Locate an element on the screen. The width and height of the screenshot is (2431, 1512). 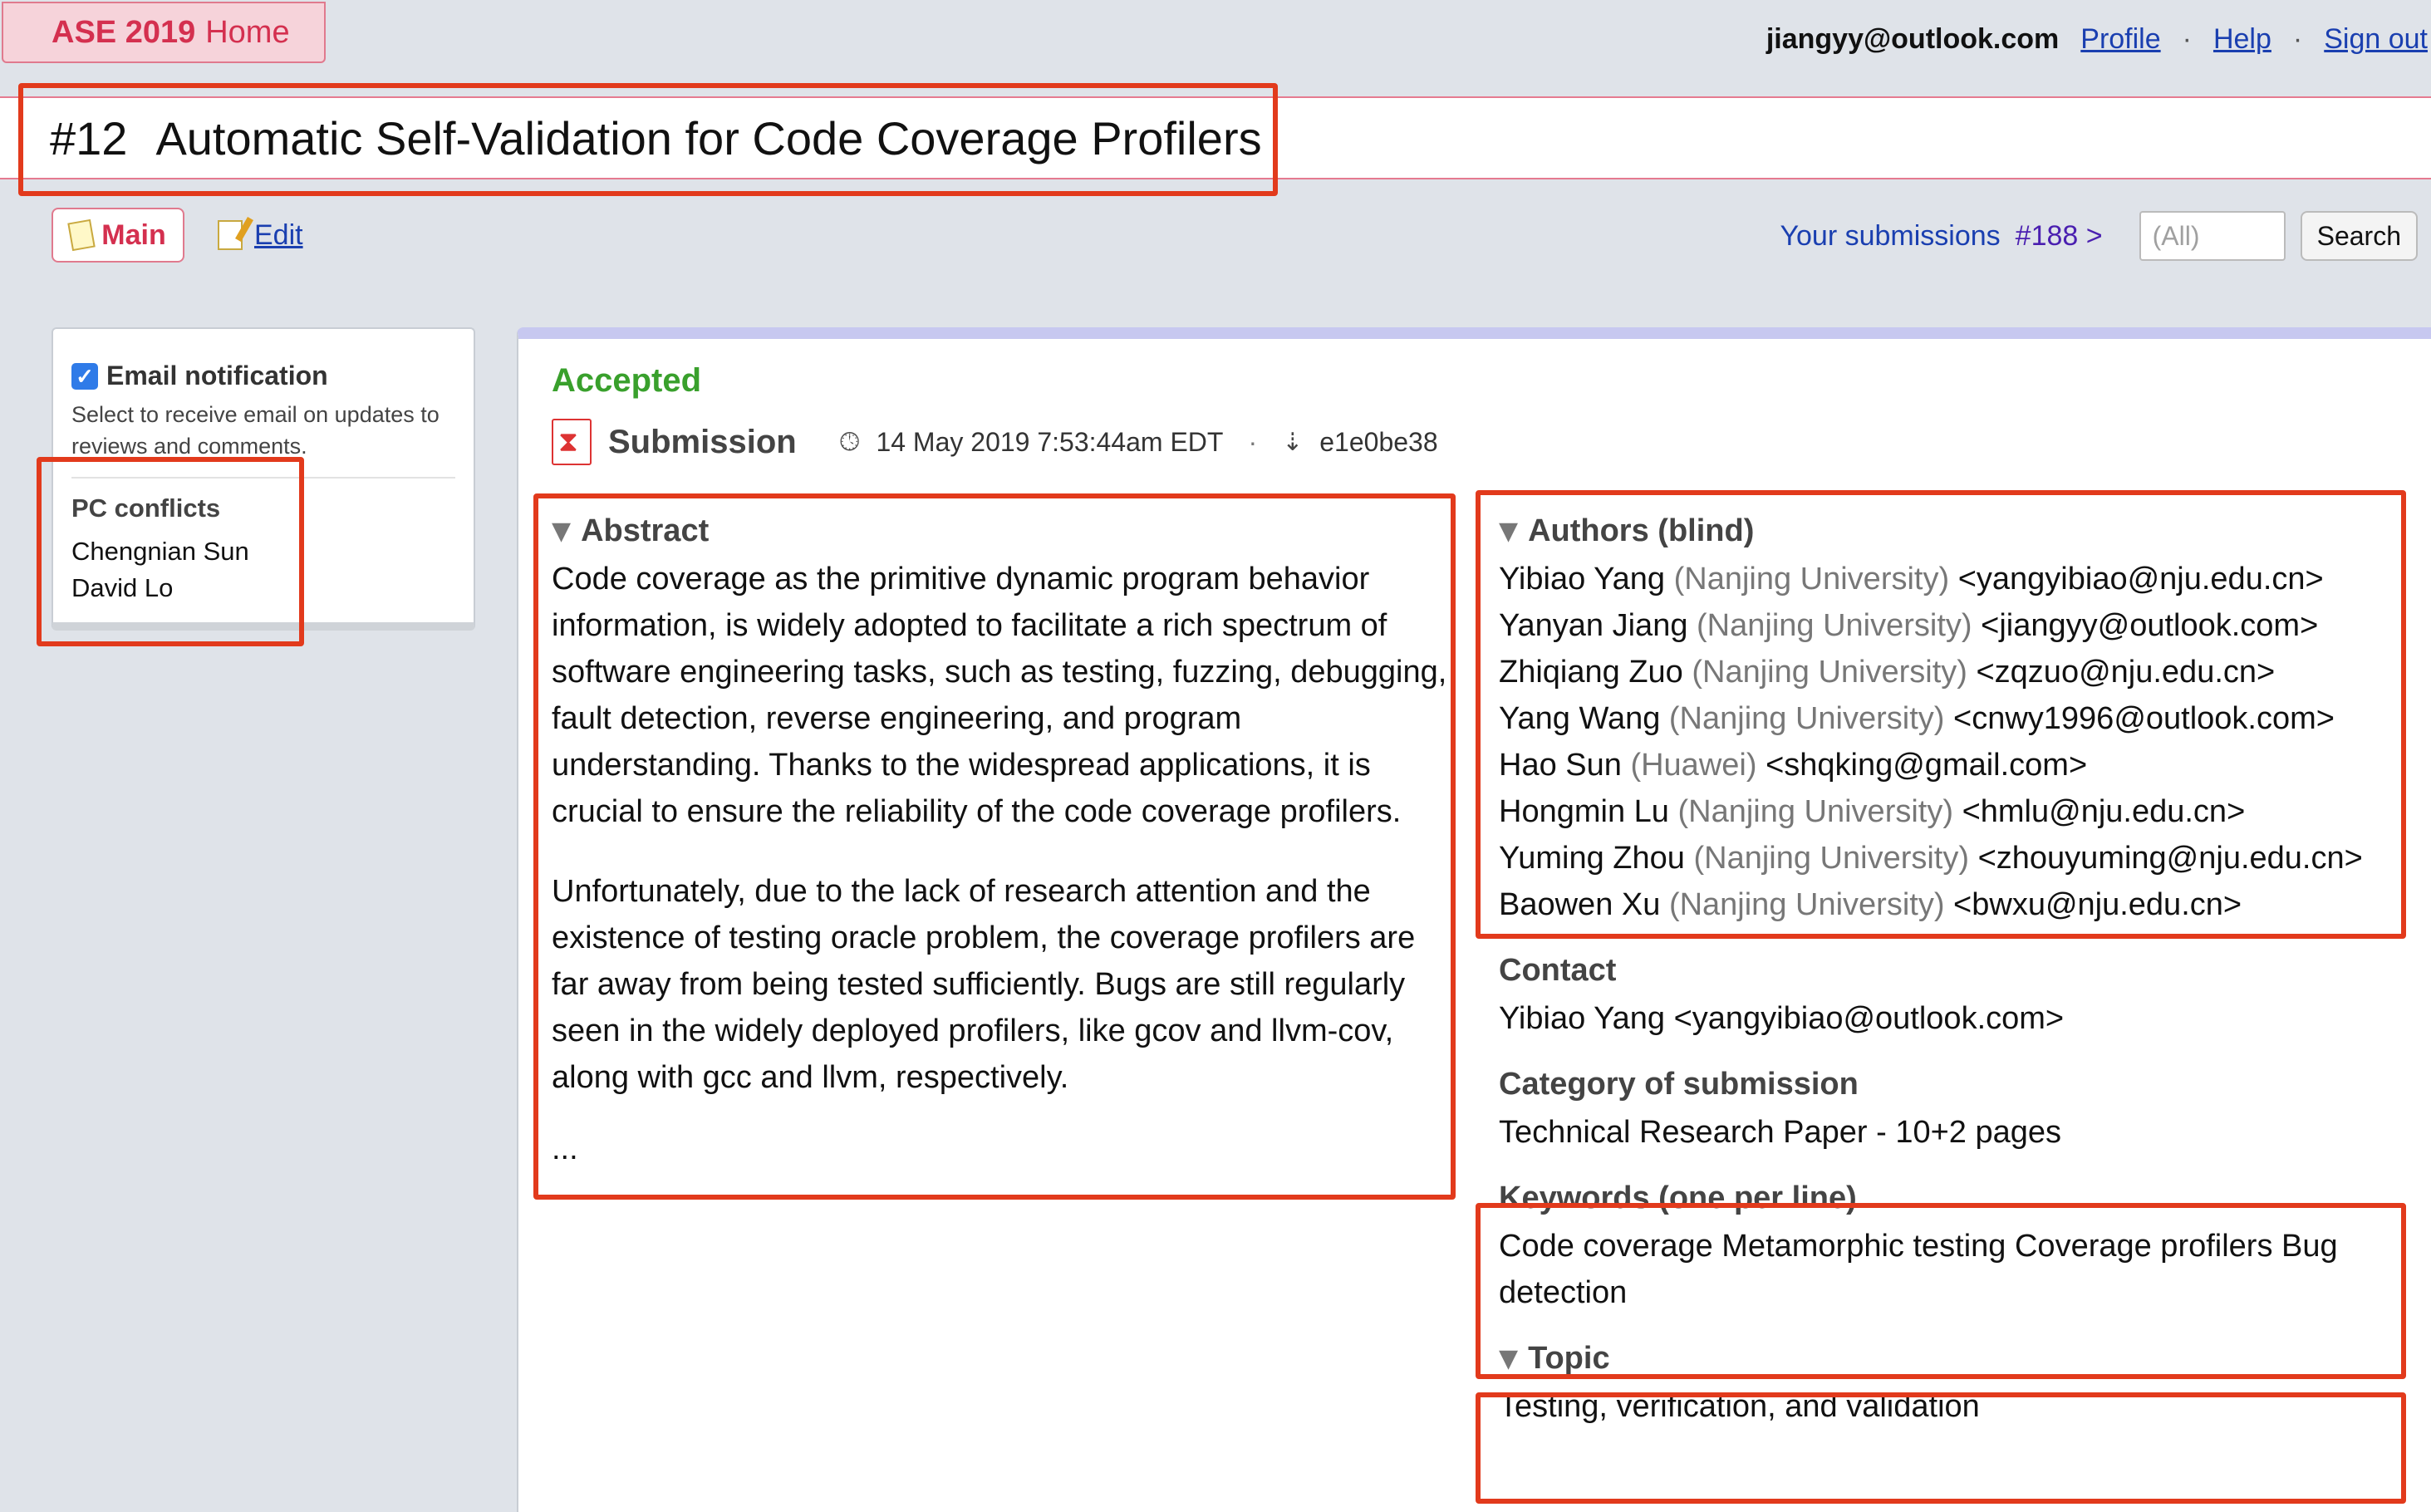
signout-link: Sign out is located at coordinates (2376, 39).